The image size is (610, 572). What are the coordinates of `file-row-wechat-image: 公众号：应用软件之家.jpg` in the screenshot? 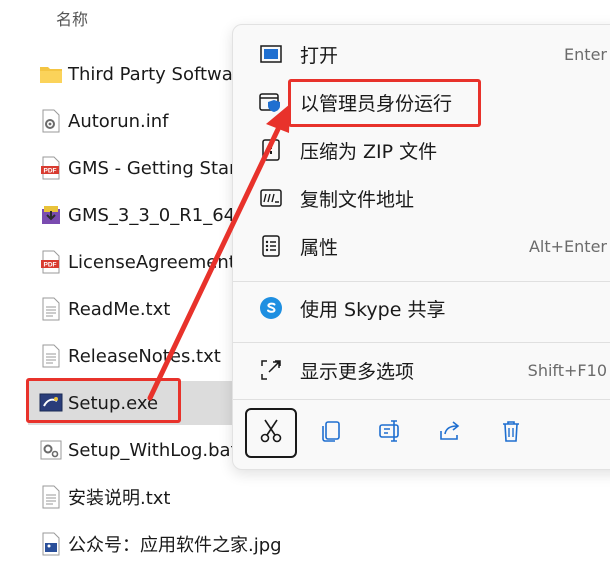 It's located at (308, 544).